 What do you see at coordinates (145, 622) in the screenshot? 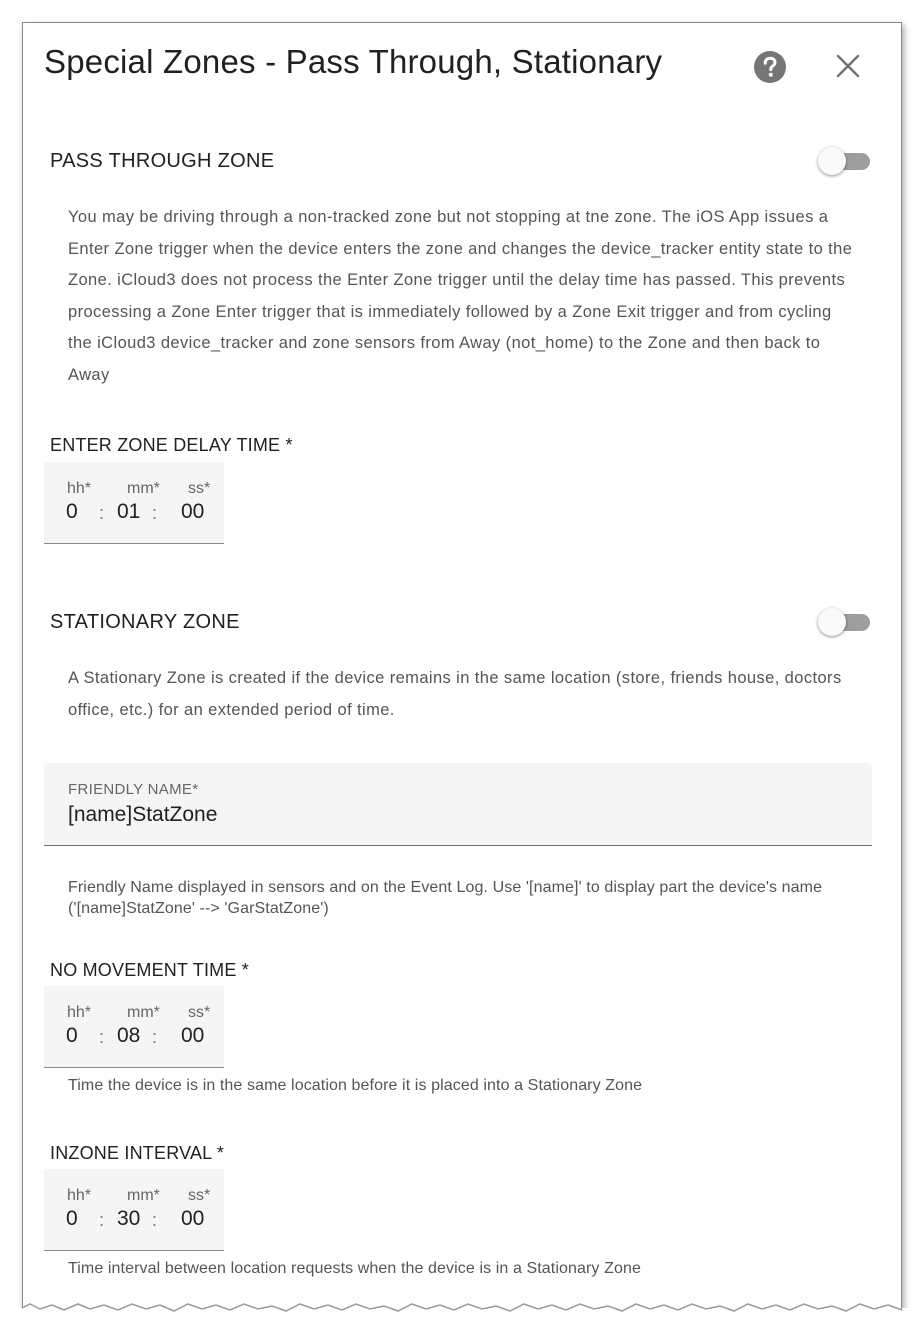
I see `stationary-zone-title: STATIONARY ZONE` at bounding box center [145, 622].